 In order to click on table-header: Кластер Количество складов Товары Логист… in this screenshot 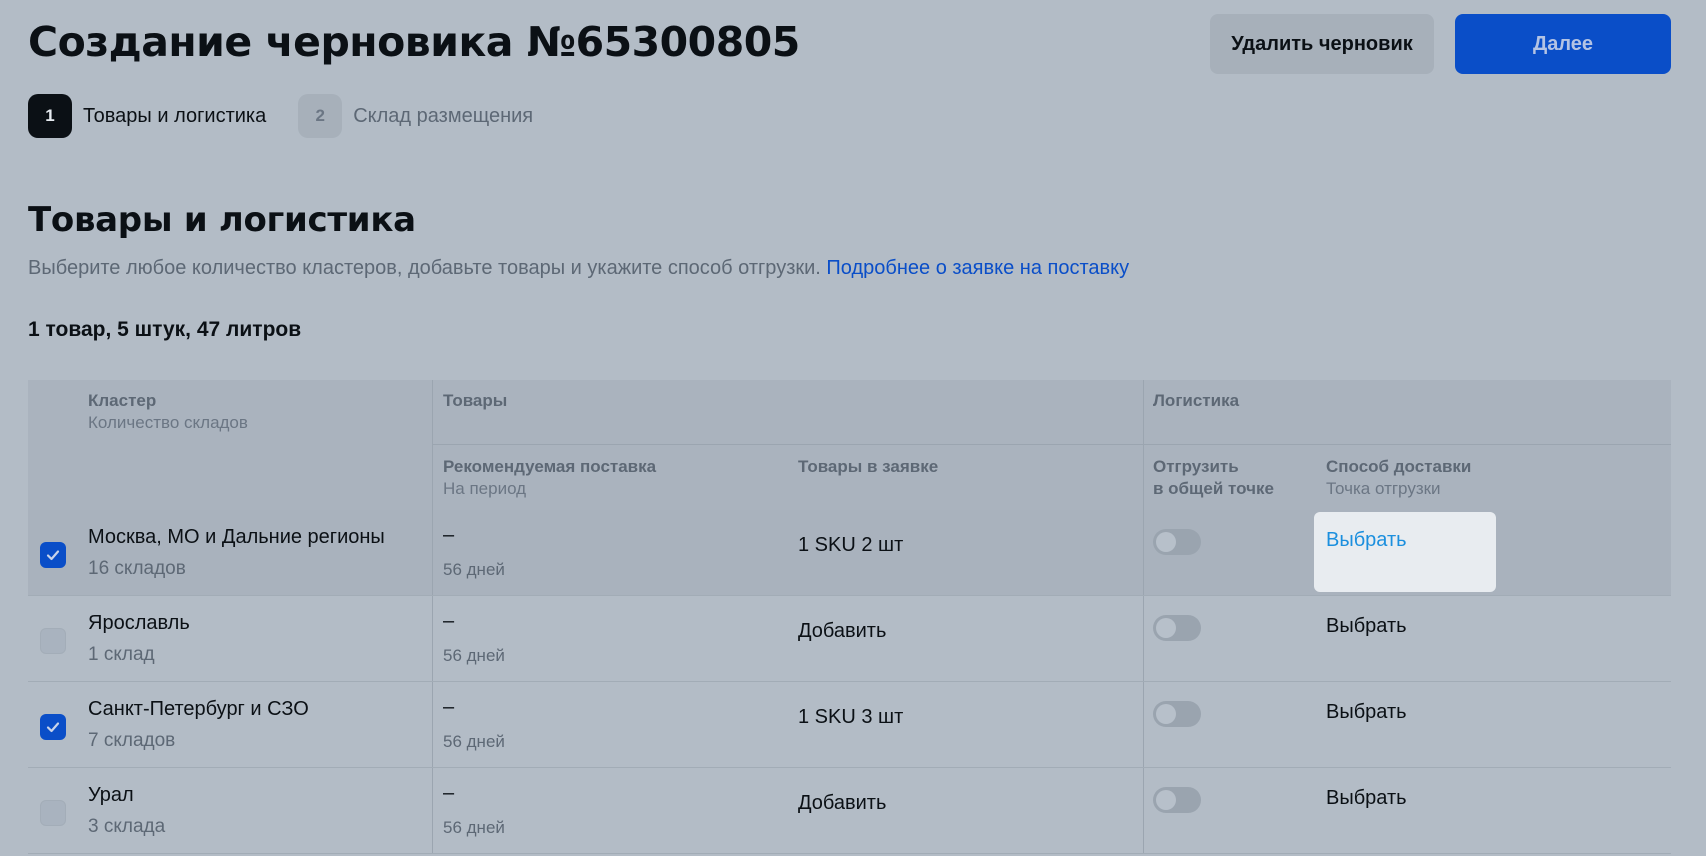, I will do `click(849, 445)`.